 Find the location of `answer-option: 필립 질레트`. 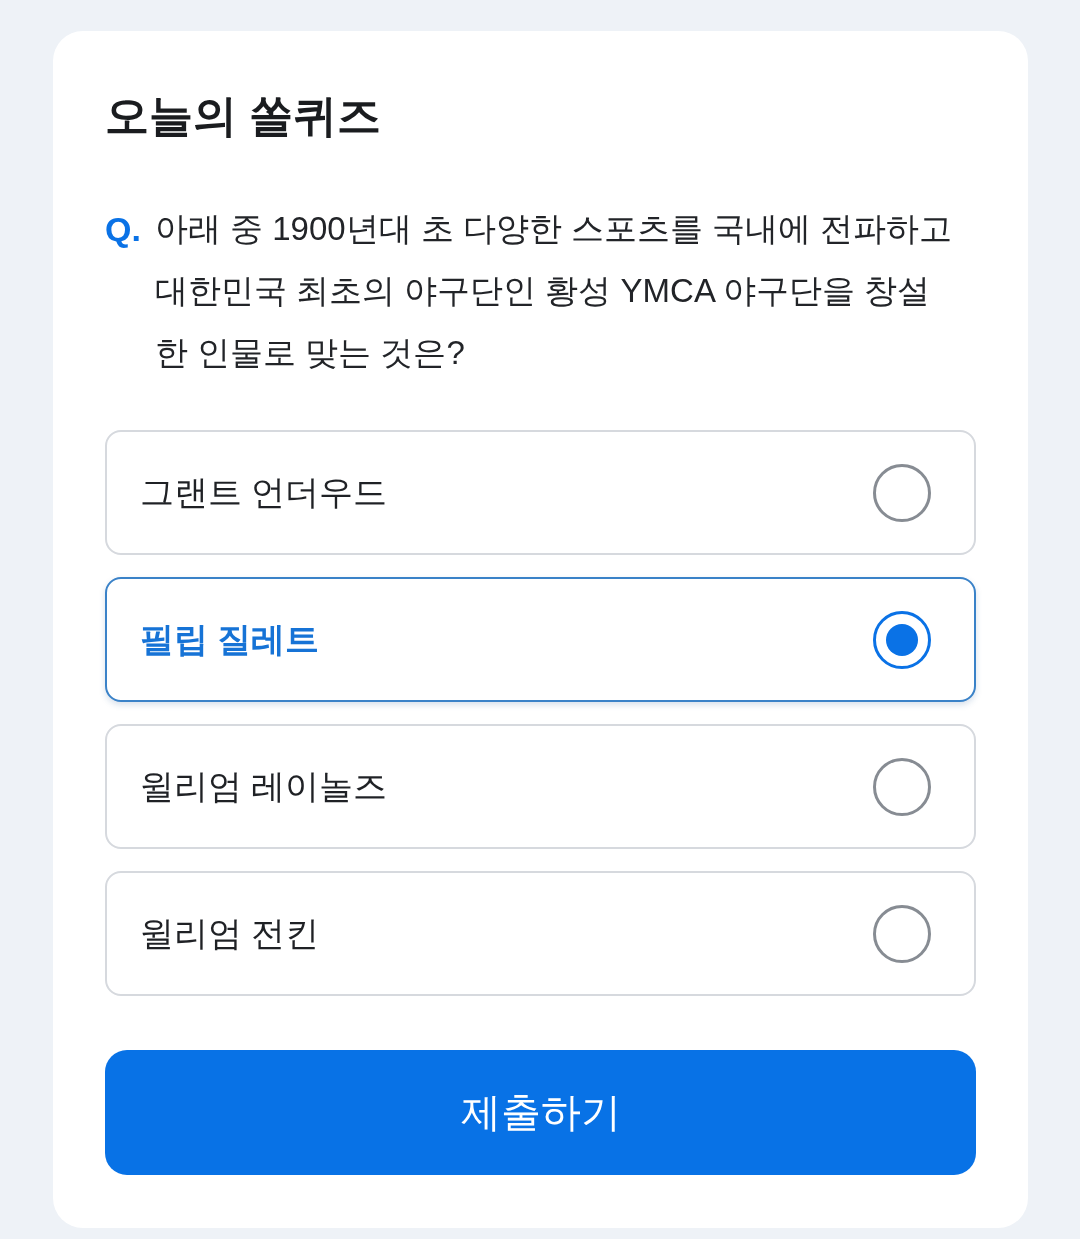

answer-option: 필립 질레트 is located at coordinates (540, 639).